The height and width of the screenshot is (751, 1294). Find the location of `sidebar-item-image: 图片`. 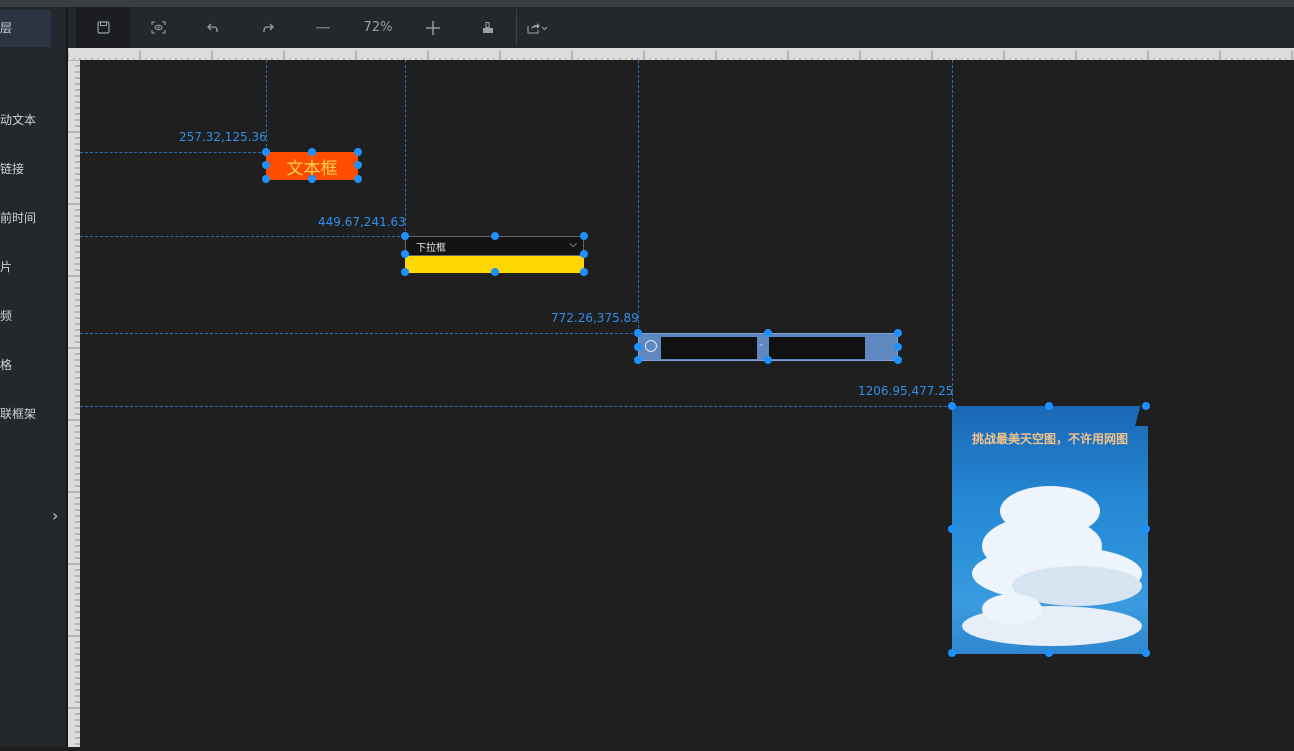

sidebar-item-image: 图片 is located at coordinates (6, 266).